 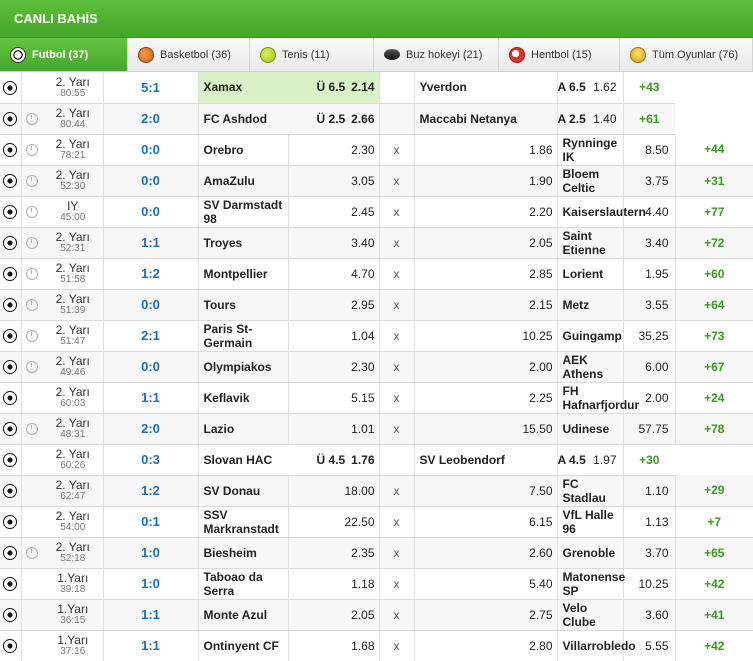 What do you see at coordinates (243, 429) in the screenshot?
I see `home-team-cell: Lazio` at bounding box center [243, 429].